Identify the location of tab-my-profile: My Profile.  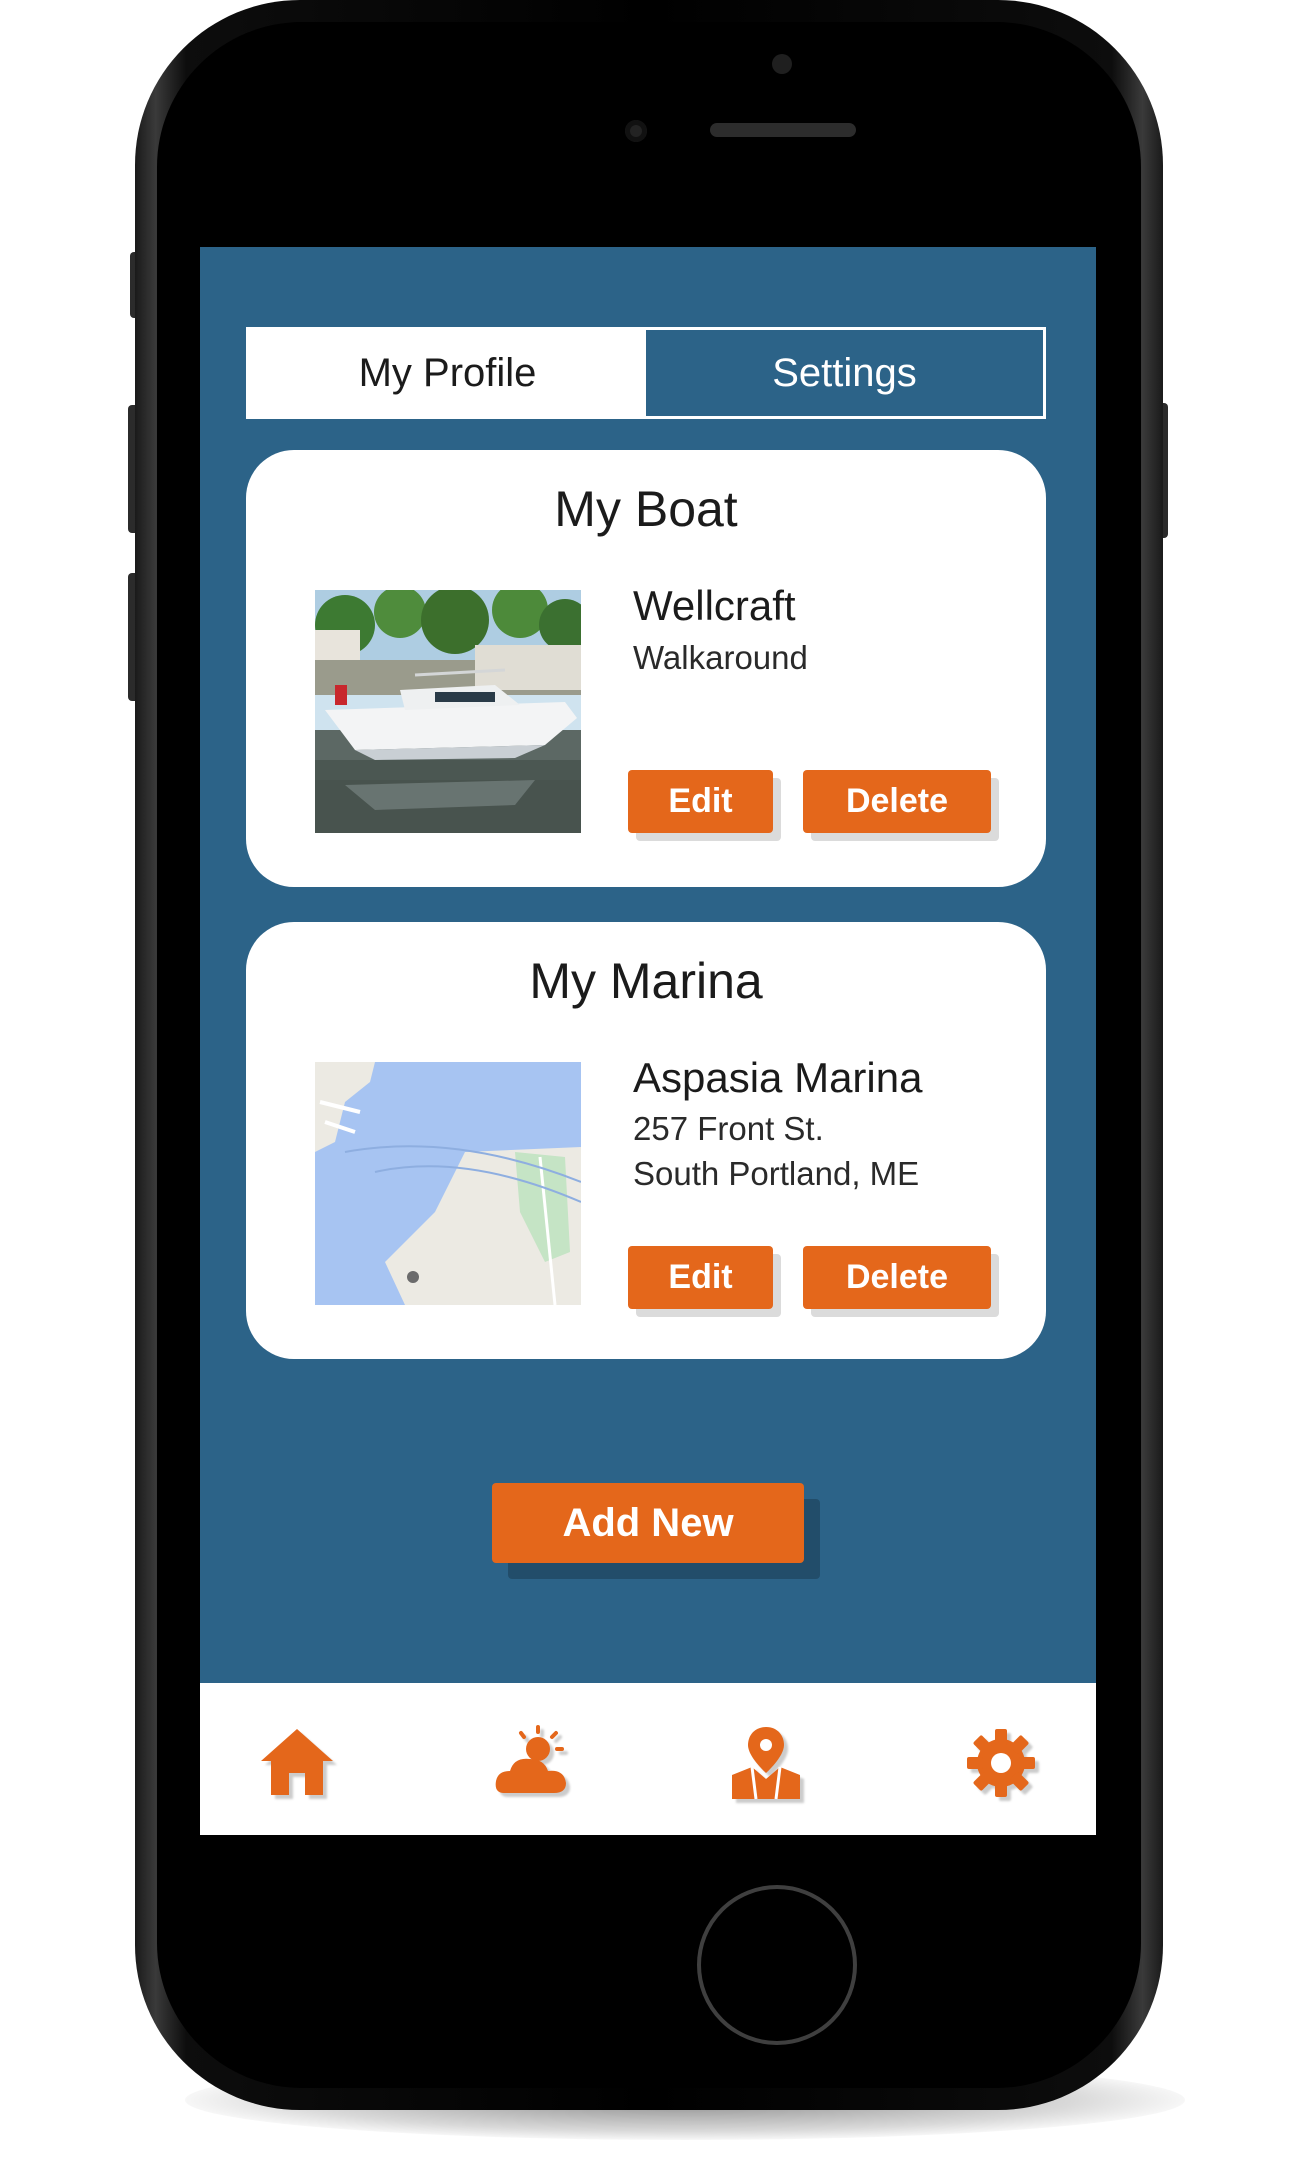
(447, 373).